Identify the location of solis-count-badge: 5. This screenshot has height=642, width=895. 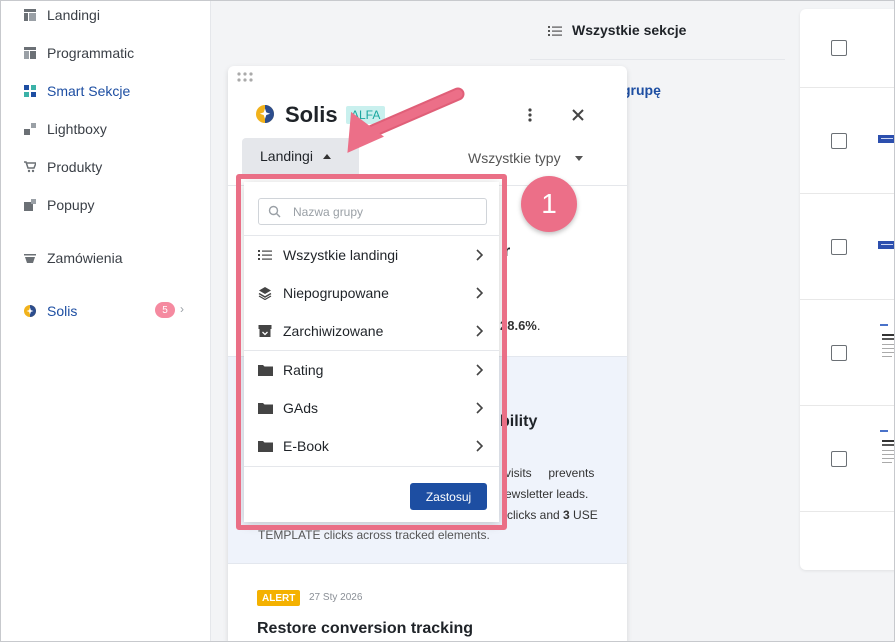
(165, 310).